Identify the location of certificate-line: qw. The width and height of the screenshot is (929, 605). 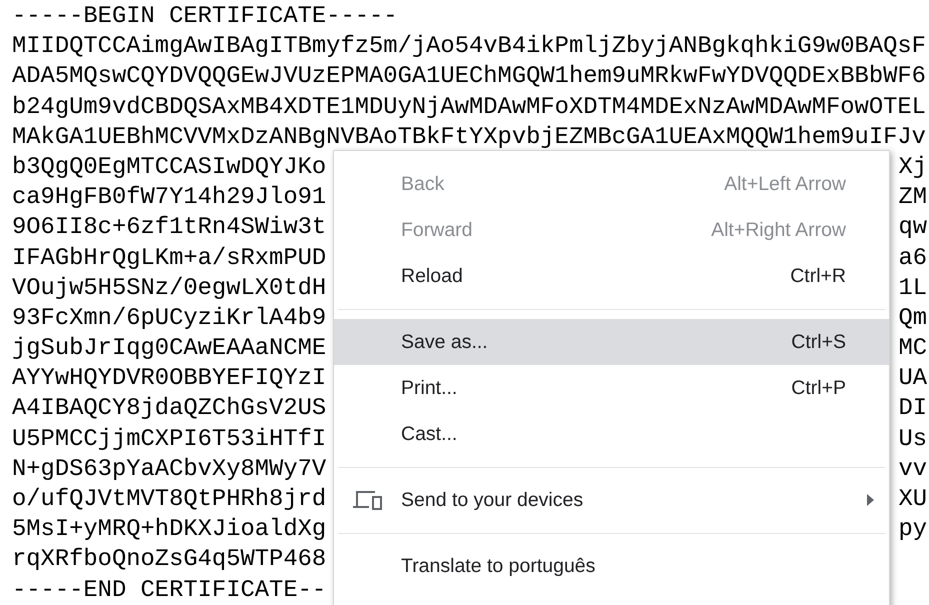
(912, 228).